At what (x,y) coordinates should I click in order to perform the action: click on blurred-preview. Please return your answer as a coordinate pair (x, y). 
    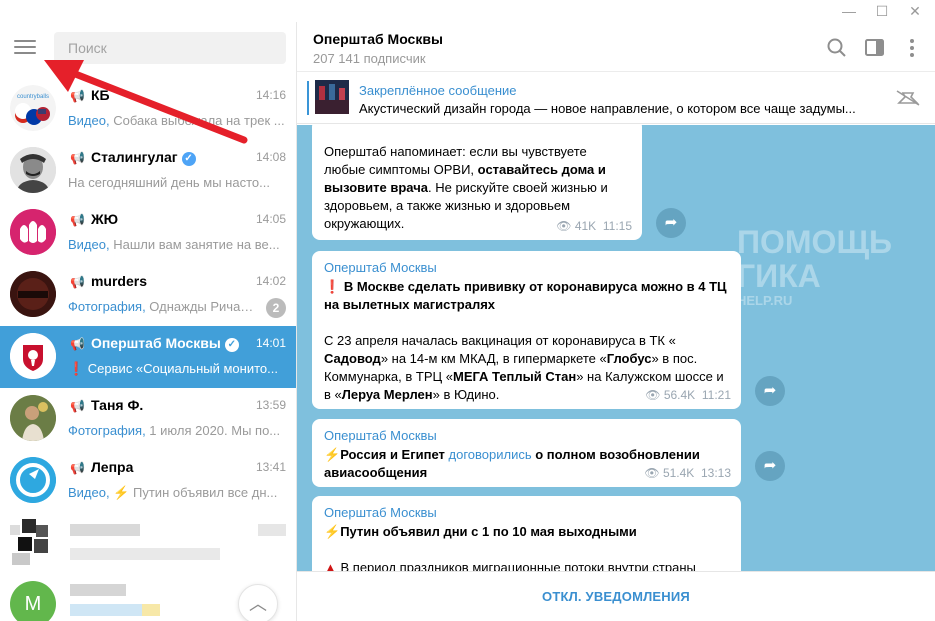
    Looking at the image, I should click on (145, 554).